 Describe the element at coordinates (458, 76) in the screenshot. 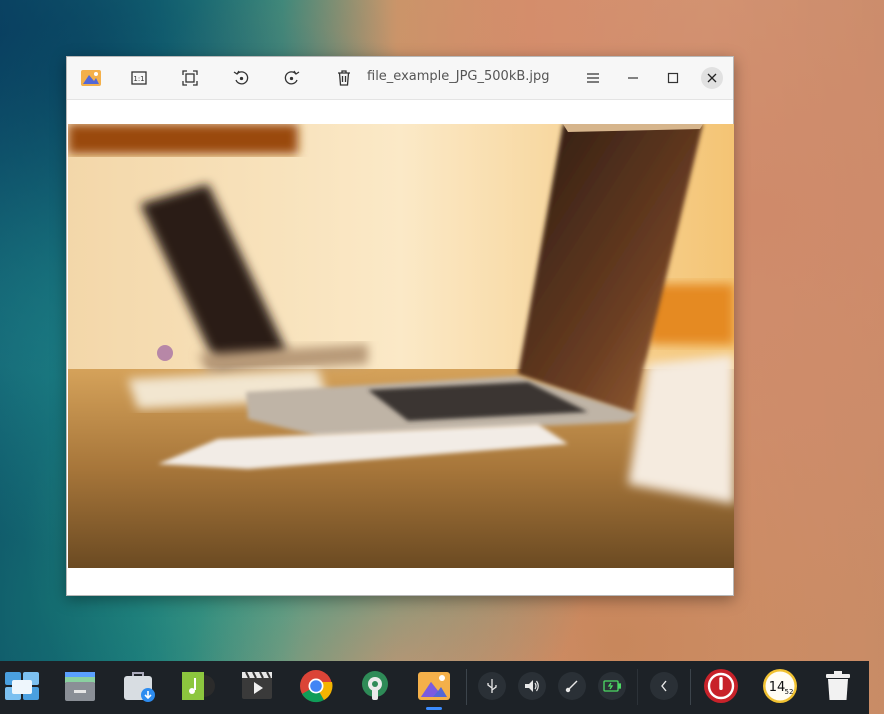

I see `window-title: file_example_JPG_500kB.jpg` at that location.